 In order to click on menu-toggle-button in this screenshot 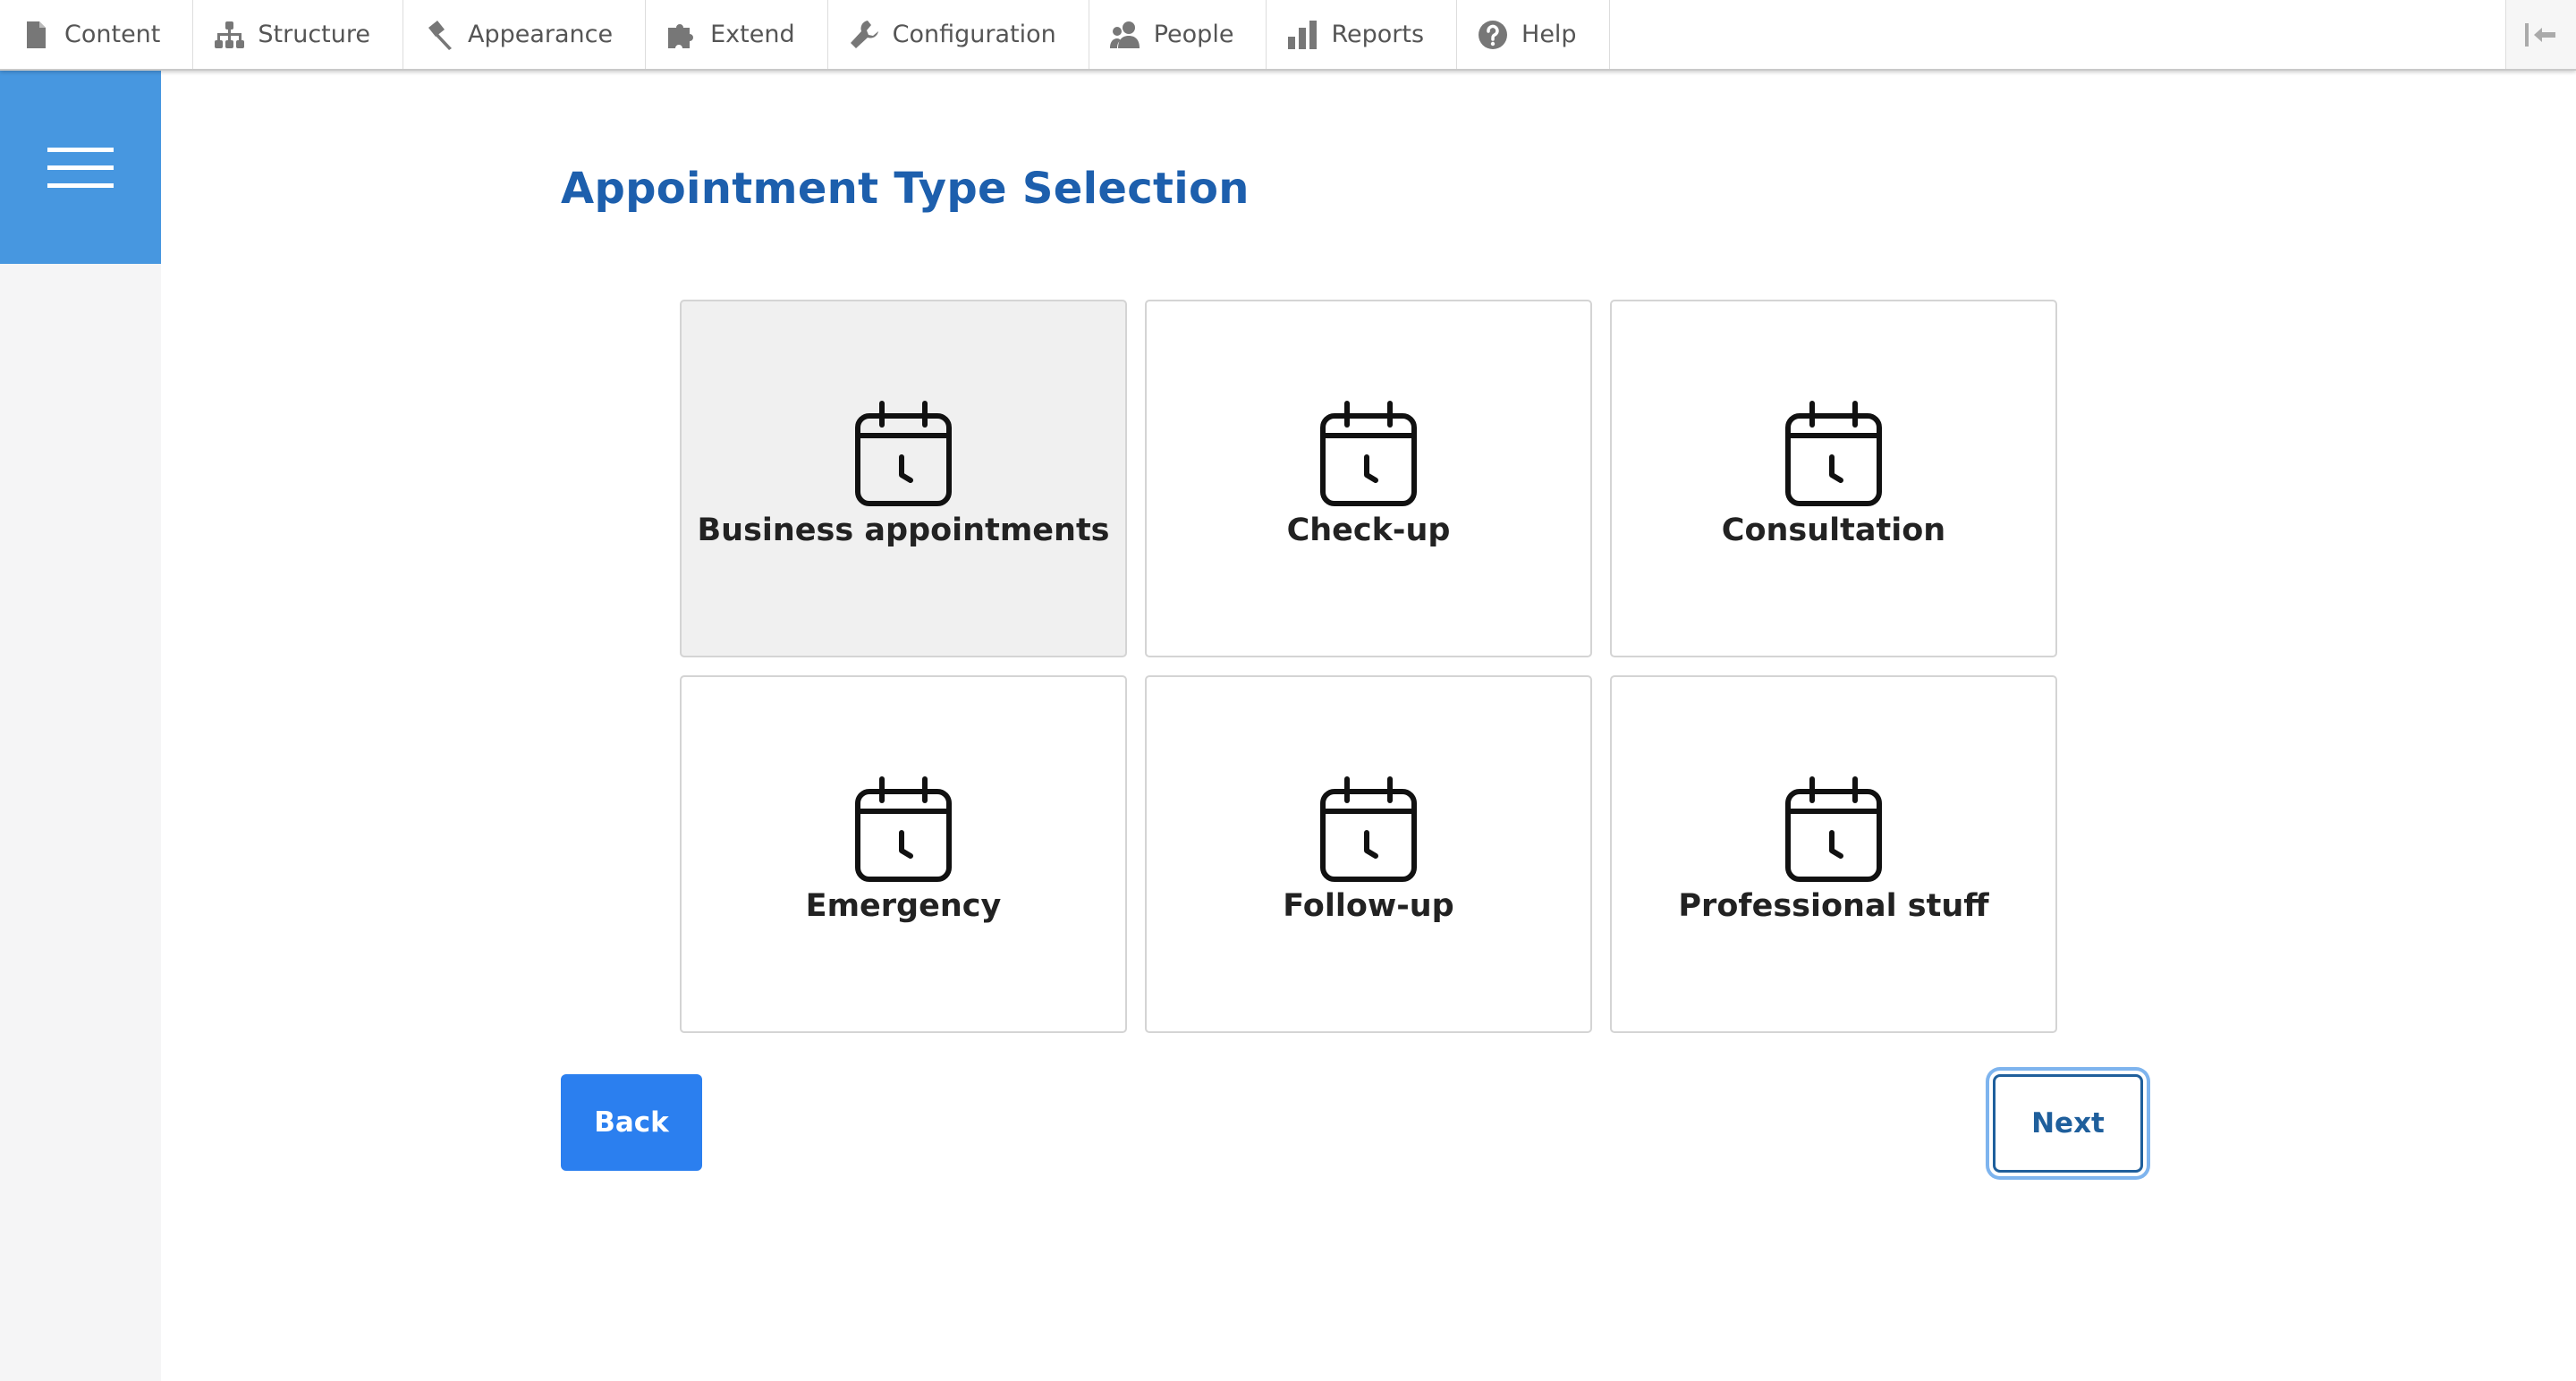, I will do `click(80, 167)`.